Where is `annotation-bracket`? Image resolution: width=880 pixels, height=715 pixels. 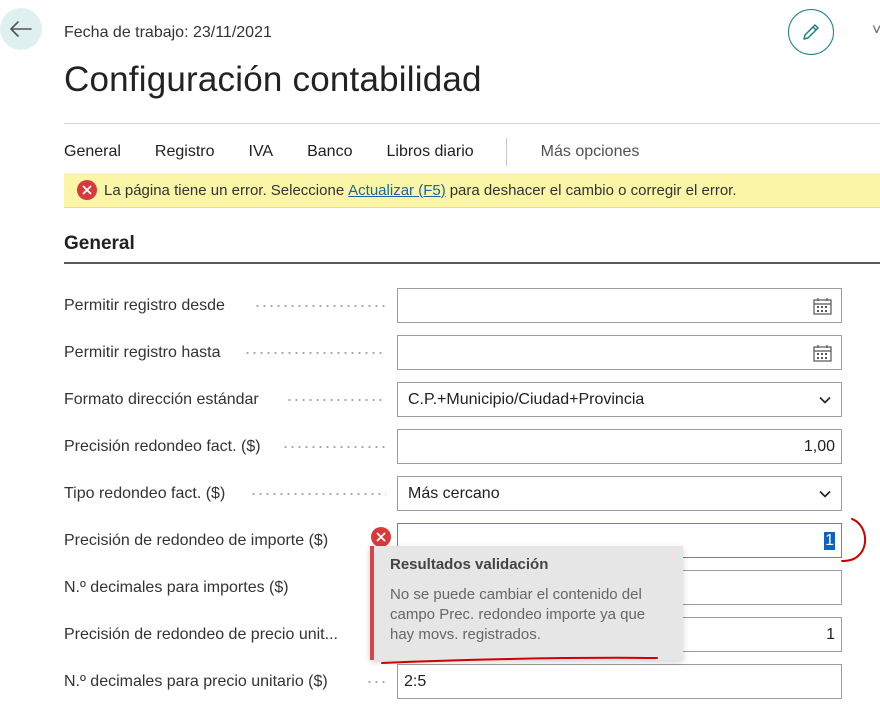
annotation-bracket is located at coordinates (854, 540).